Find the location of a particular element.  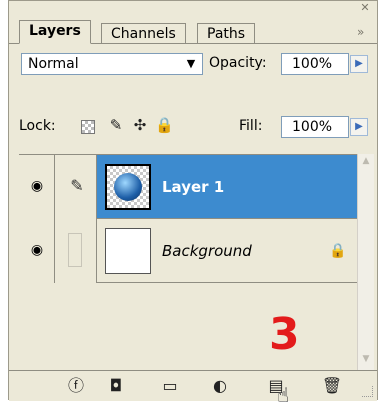

layer-row: ◉ Background 🔒 is located at coordinates (188, 251).